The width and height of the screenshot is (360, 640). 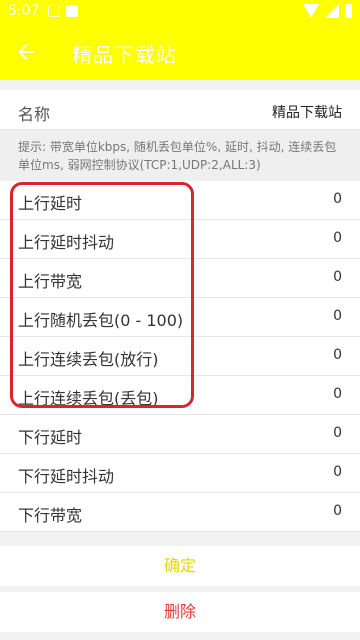 I want to click on list-item-uplink-random-loss: 上行随机丢包(0 - 100) 0, so click(x=180, y=317).